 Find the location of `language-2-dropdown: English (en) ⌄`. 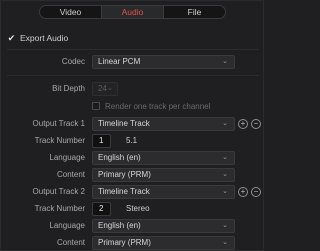

language-2-dropdown: English (en) ⌄ is located at coordinates (163, 226).